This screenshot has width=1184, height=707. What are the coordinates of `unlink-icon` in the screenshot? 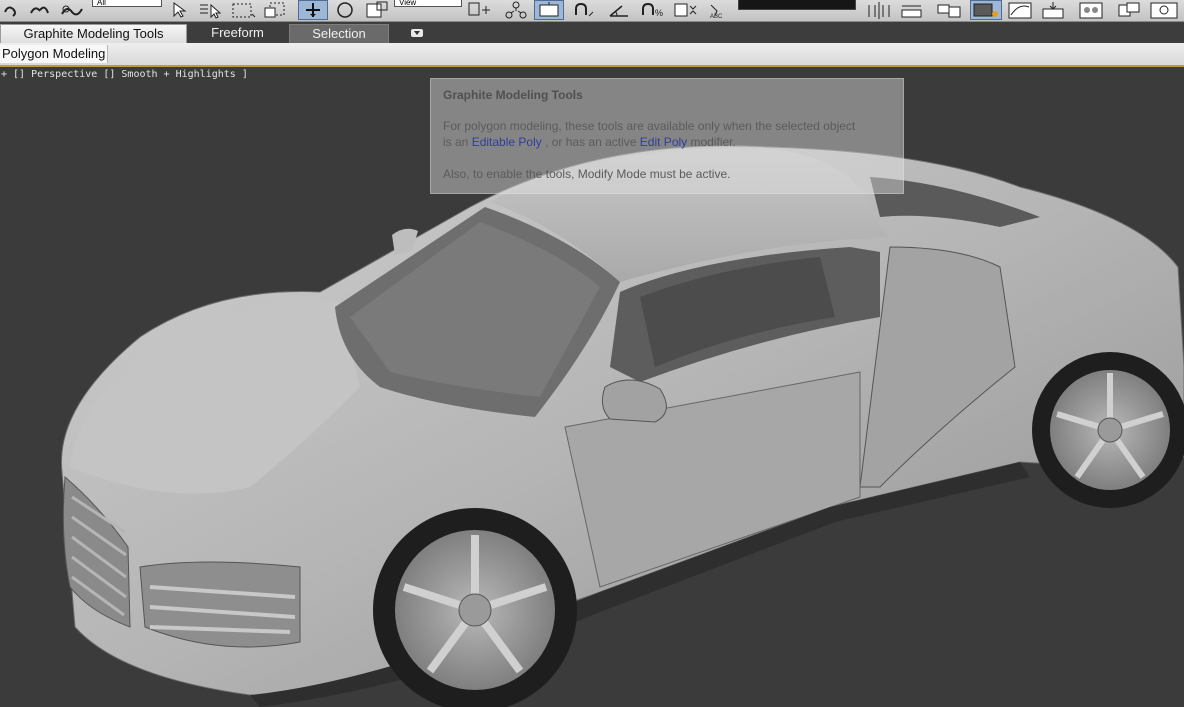 It's located at (39, 10).